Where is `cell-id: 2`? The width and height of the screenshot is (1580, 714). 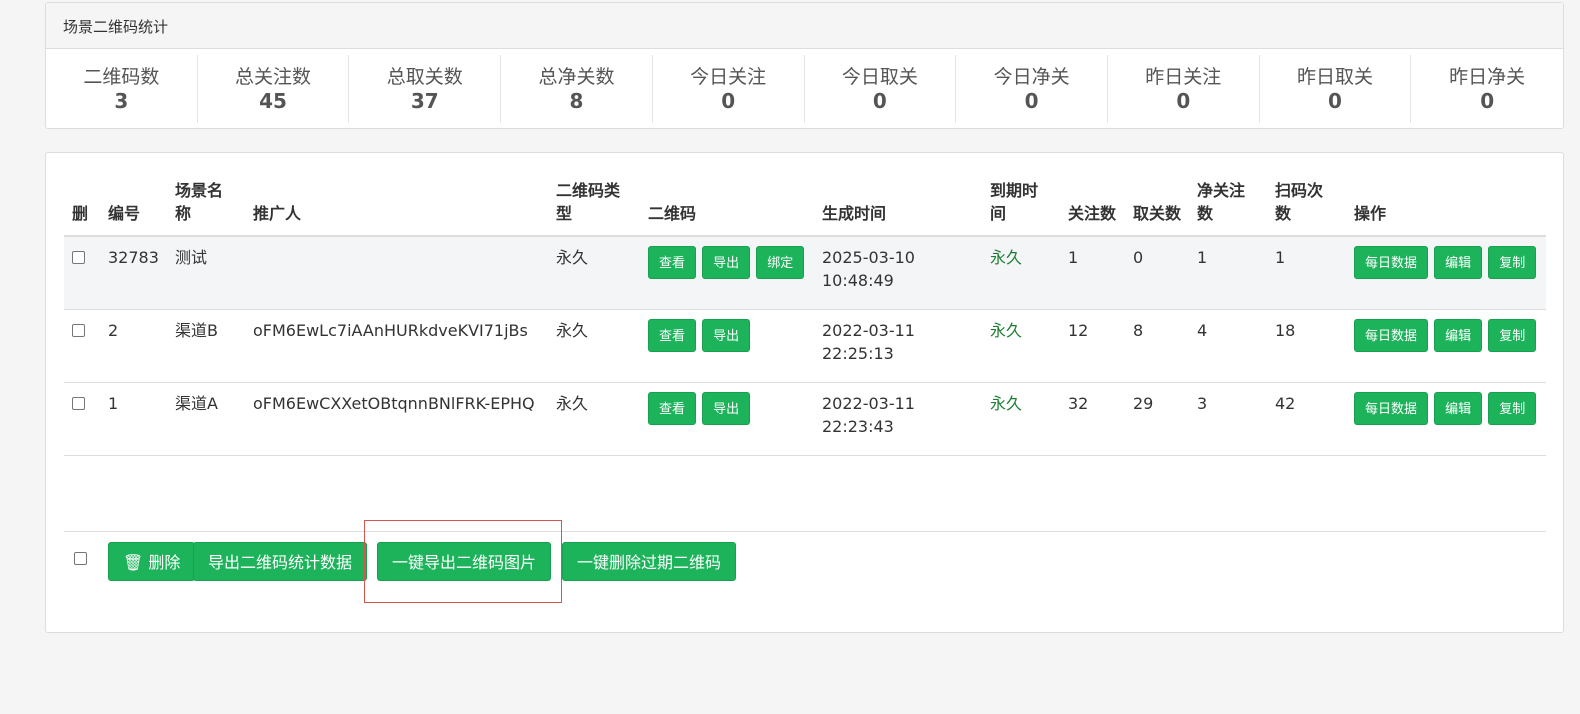 cell-id: 2 is located at coordinates (133, 346).